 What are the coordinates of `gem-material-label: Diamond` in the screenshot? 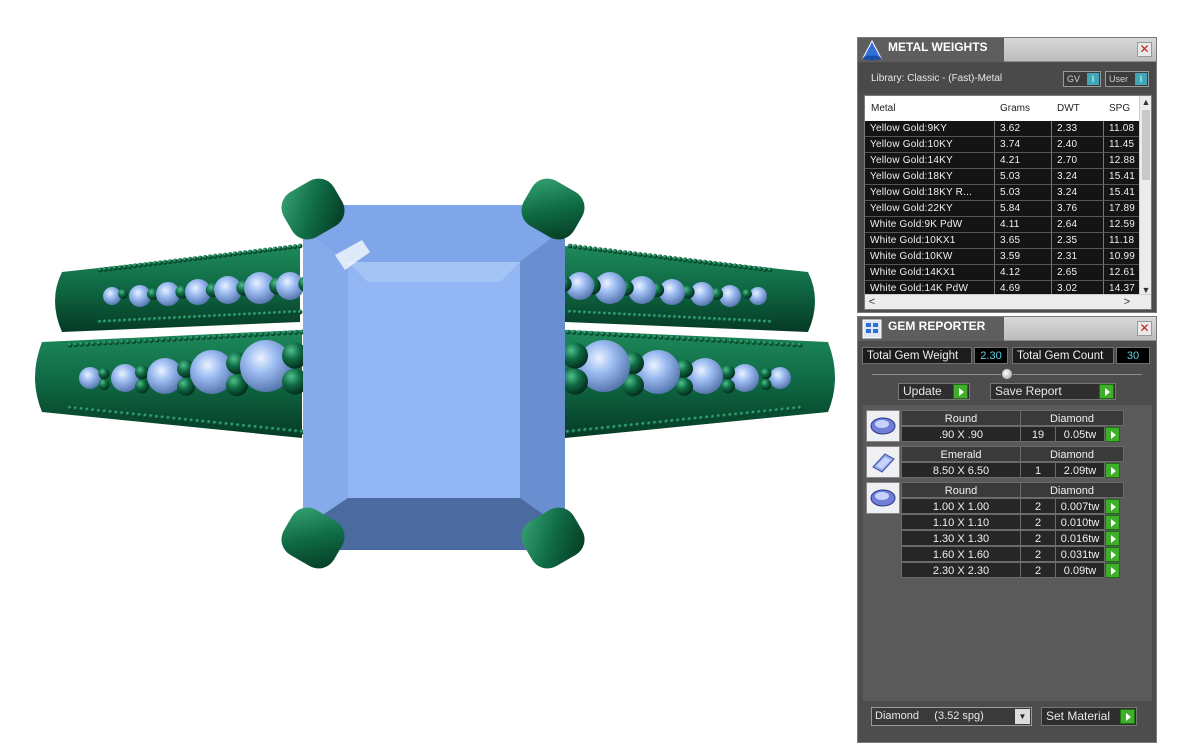 It's located at (1072, 454).